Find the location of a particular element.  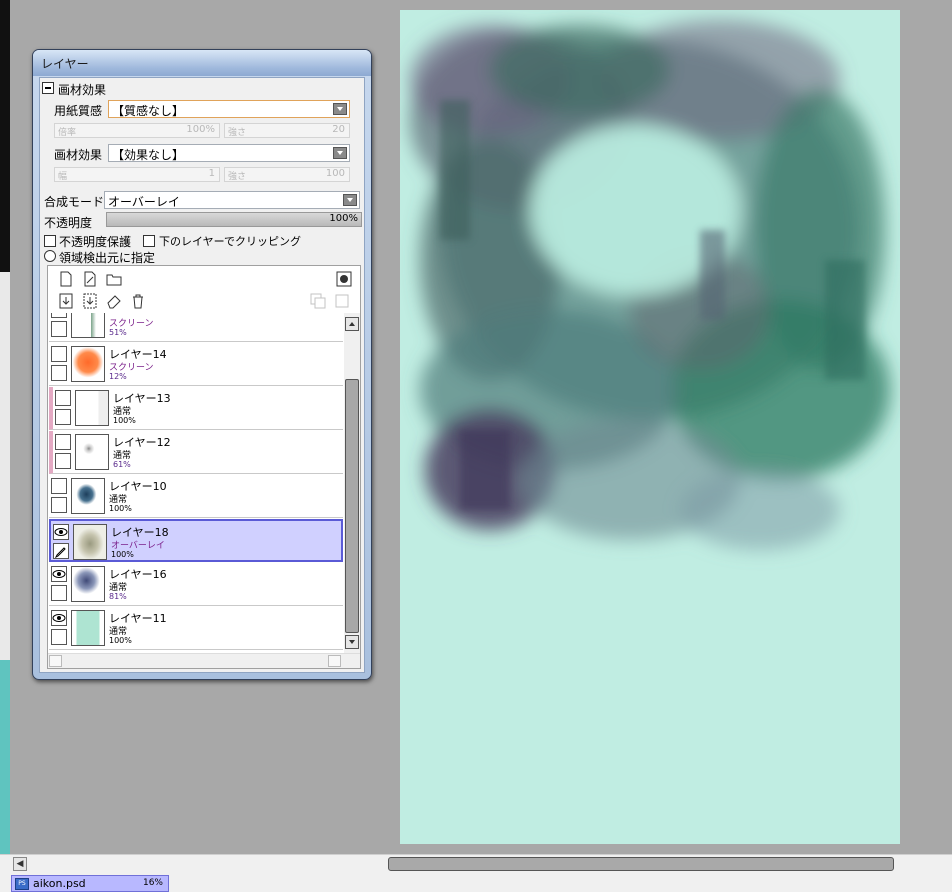

document-zoom: 16% is located at coordinates (152, 883).